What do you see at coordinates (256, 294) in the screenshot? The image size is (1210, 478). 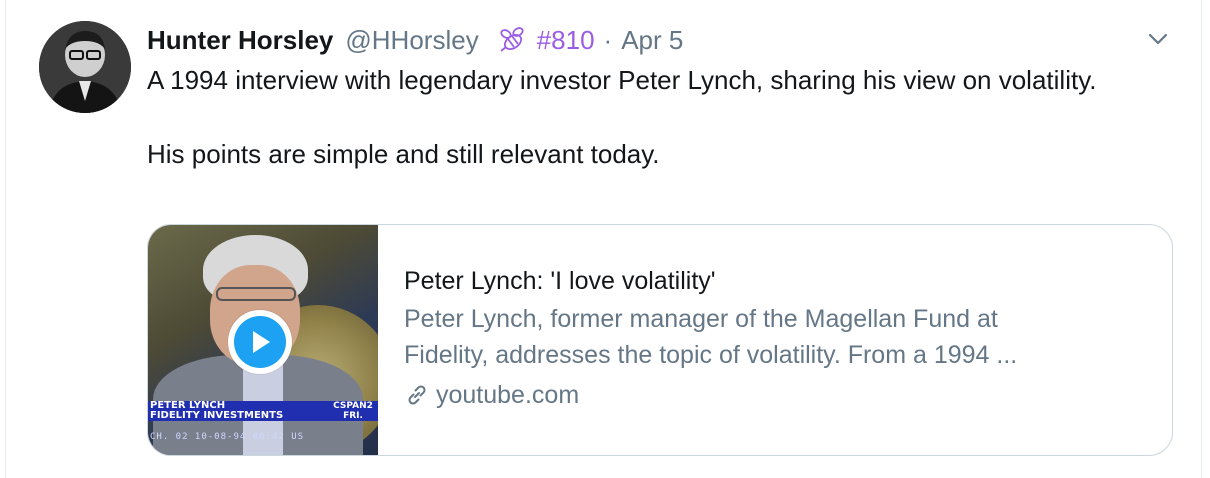 I see `thumbnail-glasses` at bounding box center [256, 294].